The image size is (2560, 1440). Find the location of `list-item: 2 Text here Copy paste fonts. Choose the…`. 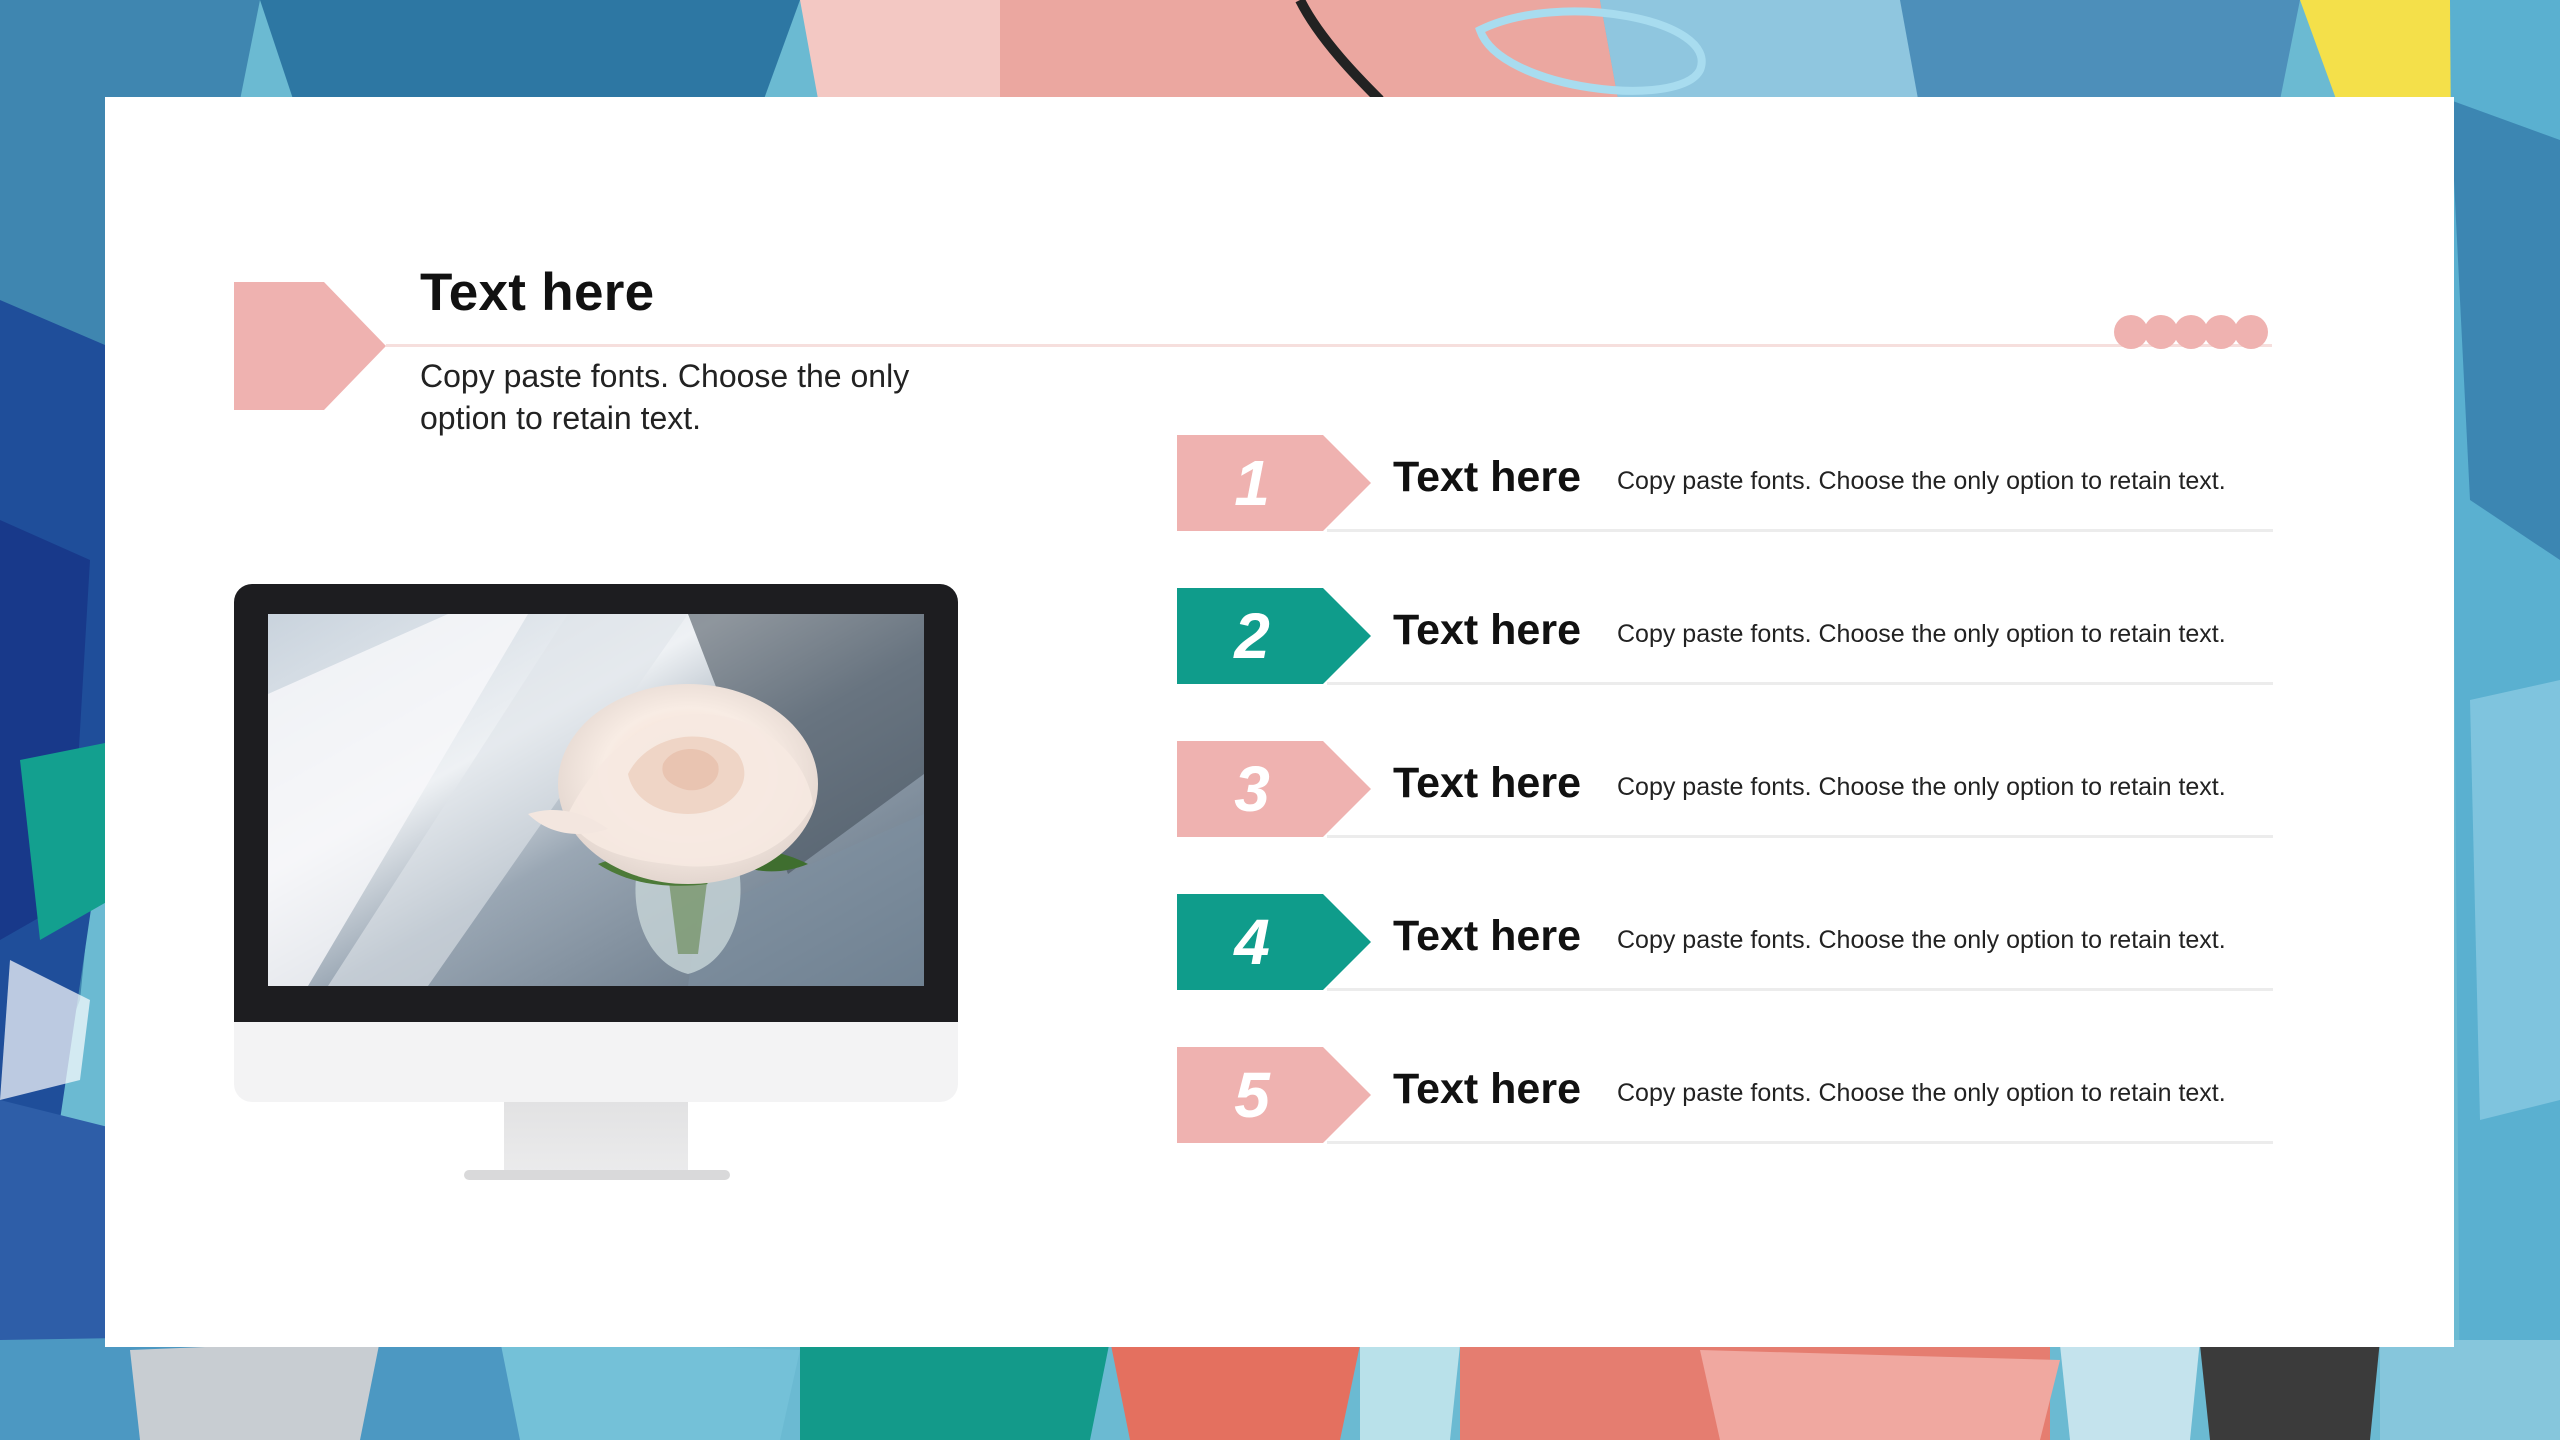

list-item: 2 Text here Copy paste fonts. Choose the… is located at coordinates (1725, 636).